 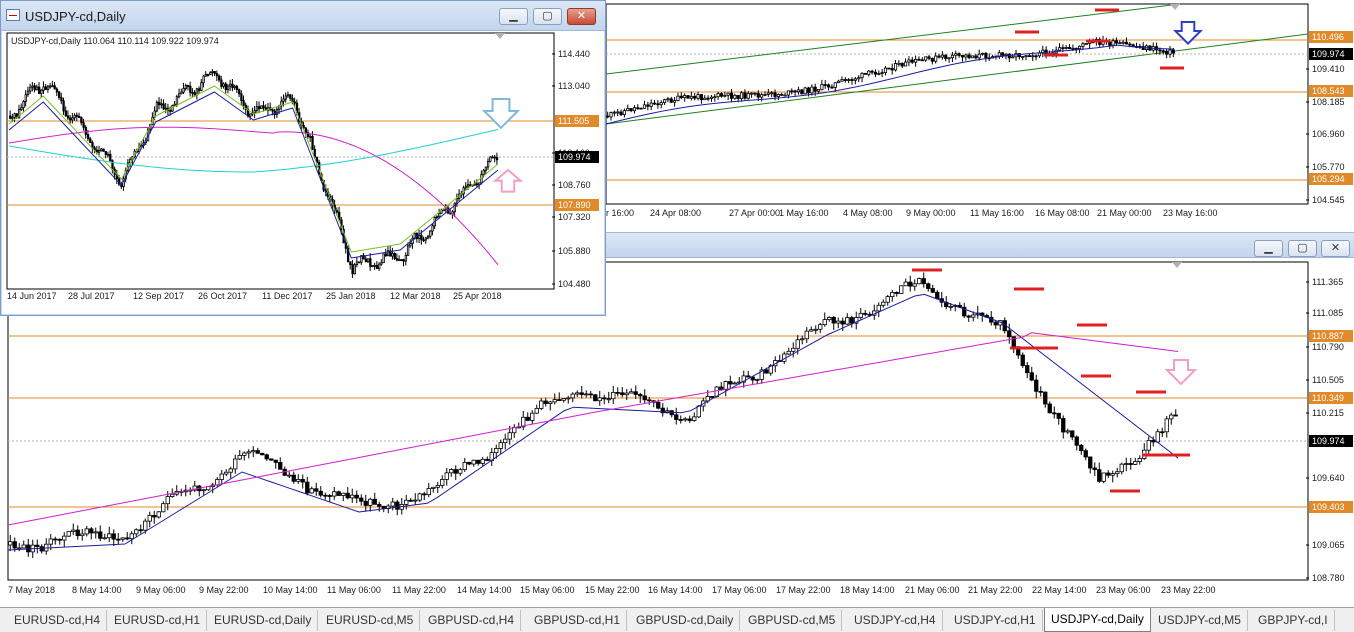 I want to click on price-label: 110.215, so click(x=1328, y=413).